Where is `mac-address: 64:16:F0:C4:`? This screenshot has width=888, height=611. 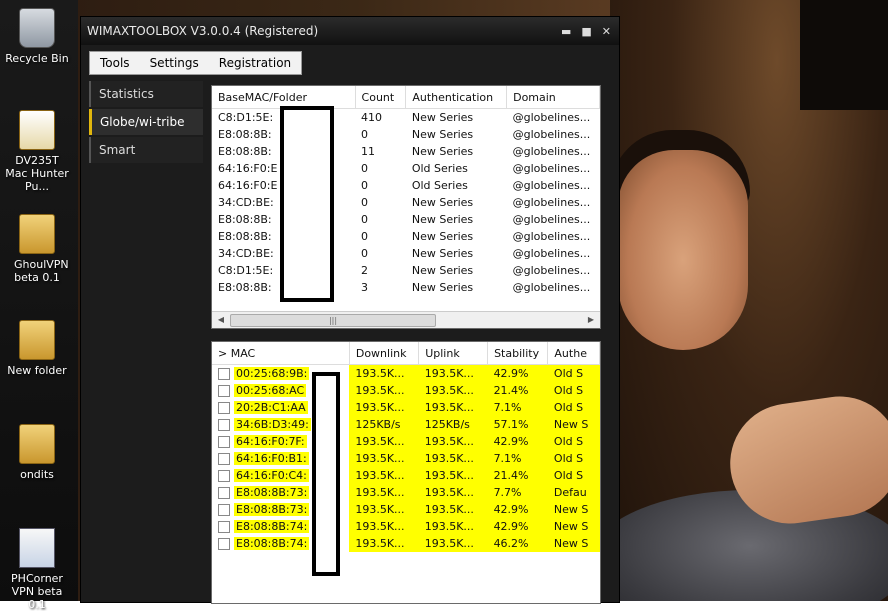
mac-address: 64:16:F0:C4: is located at coordinates (271, 475).